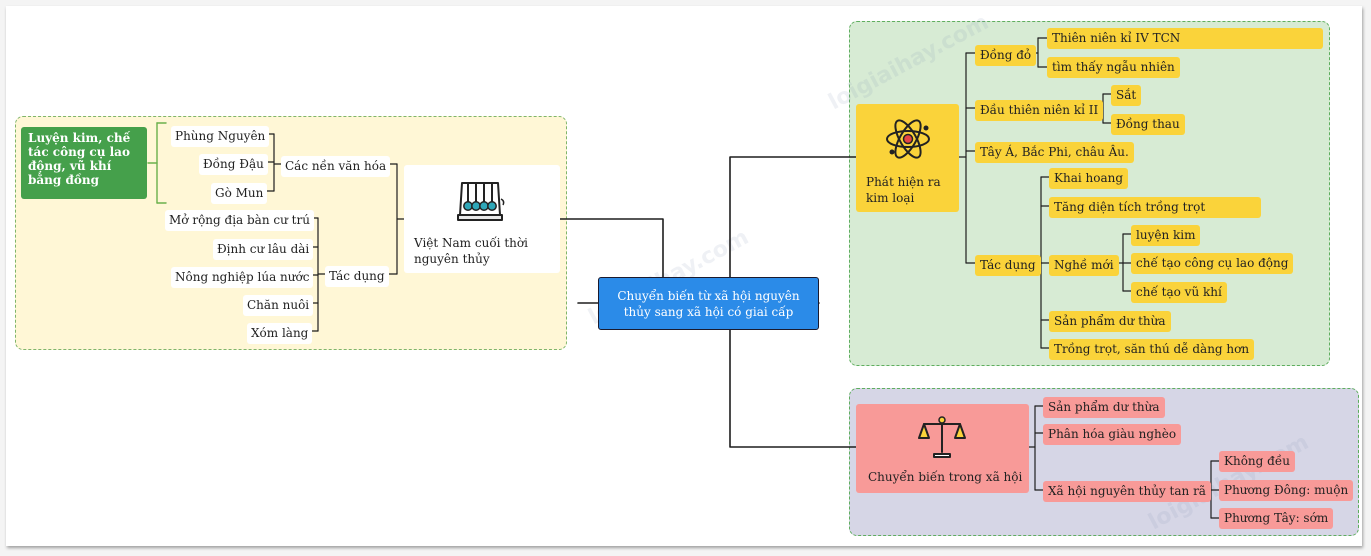 The width and height of the screenshot is (1371, 556). What do you see at coordinates (357, 276) in the screenshot?
I see `effects-label: Tác dụng` at bounding box center [357, 276].